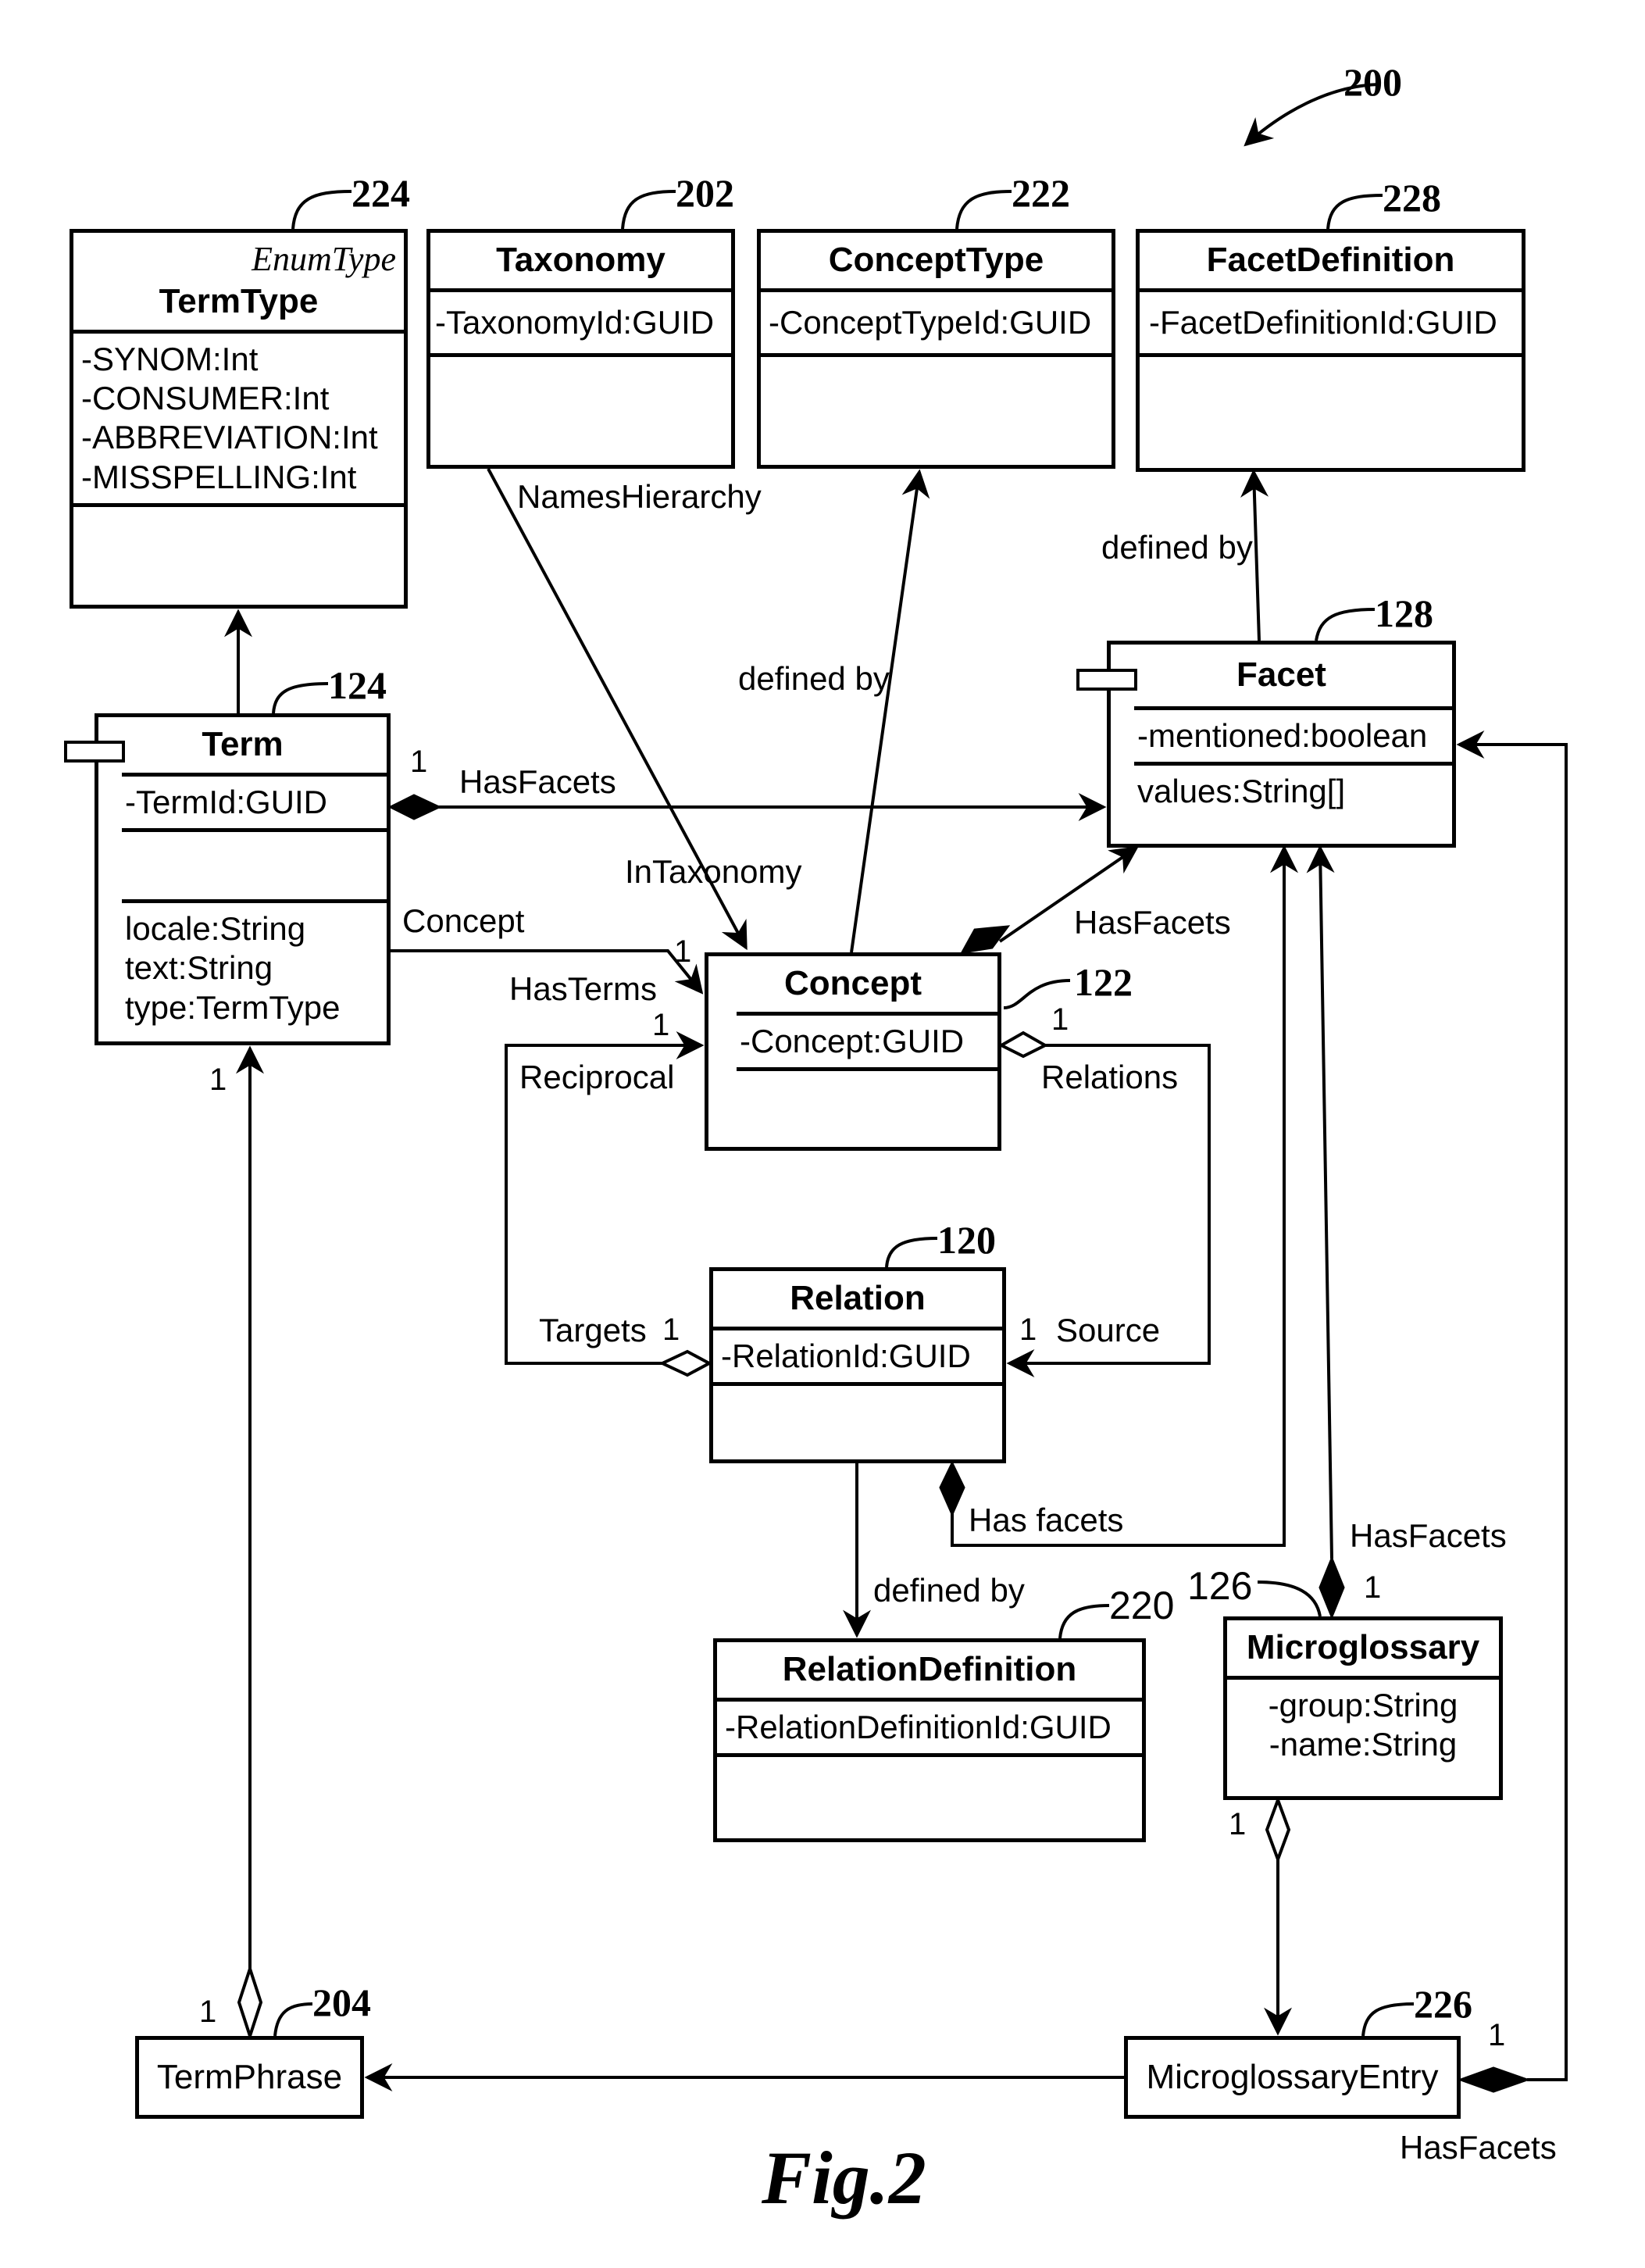 This screenshot has height=2268, width=1645. I want to click on label-reciprocal: Reciprocal, so click(597, 1077).